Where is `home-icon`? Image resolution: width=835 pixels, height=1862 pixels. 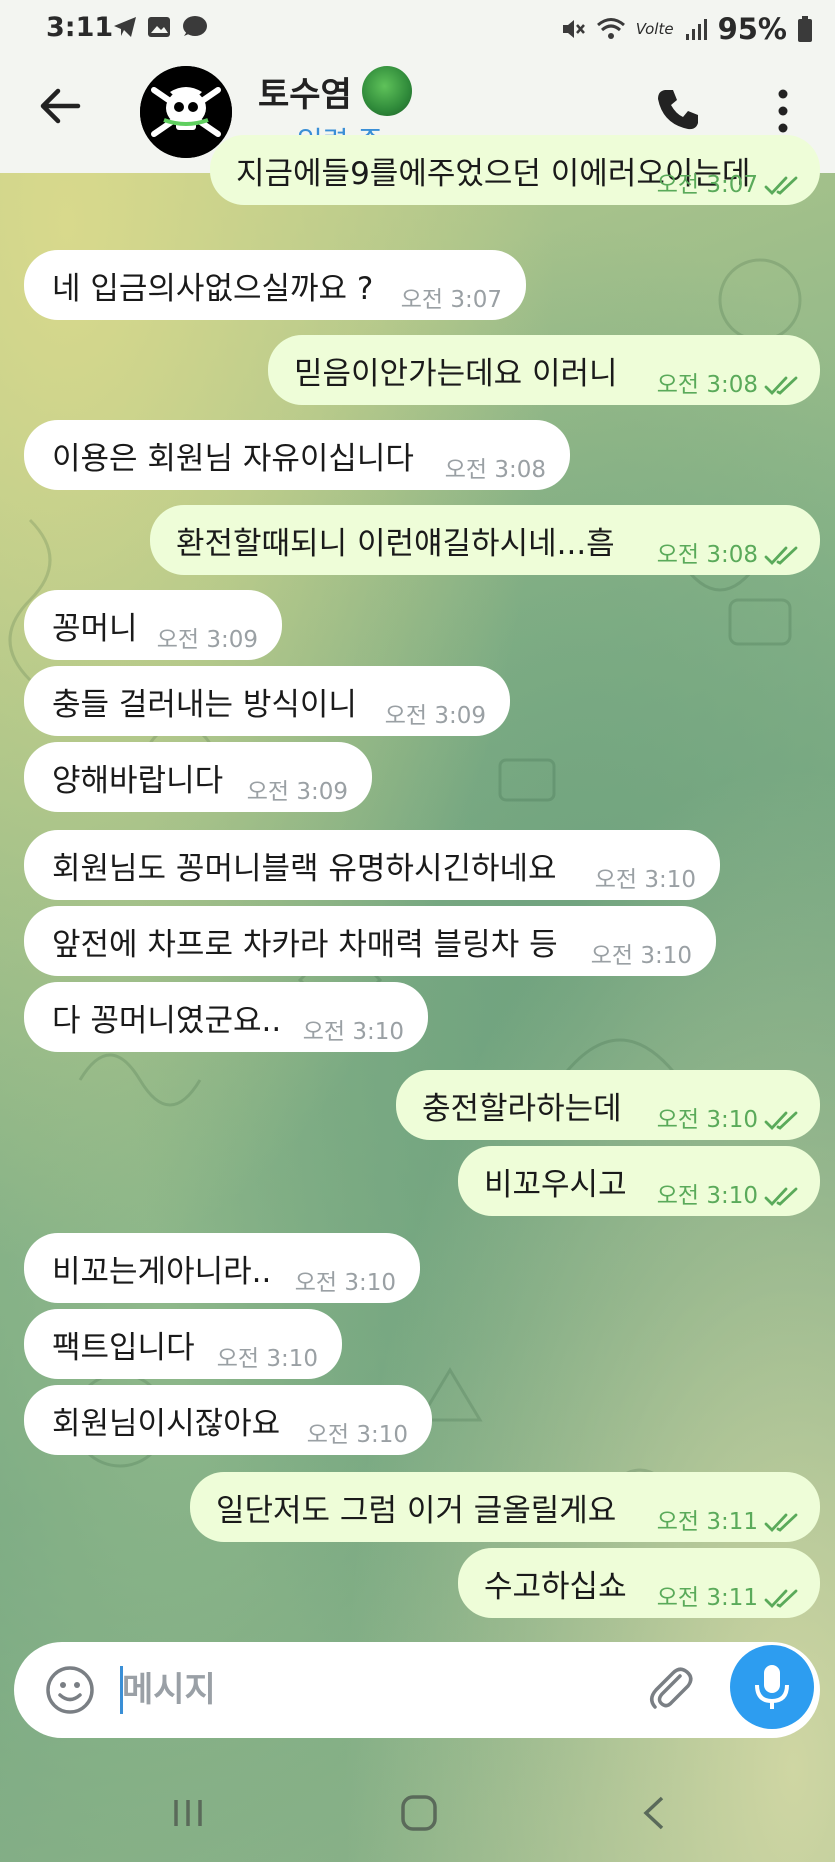 home-icon is located at coordinates (419, 1813).